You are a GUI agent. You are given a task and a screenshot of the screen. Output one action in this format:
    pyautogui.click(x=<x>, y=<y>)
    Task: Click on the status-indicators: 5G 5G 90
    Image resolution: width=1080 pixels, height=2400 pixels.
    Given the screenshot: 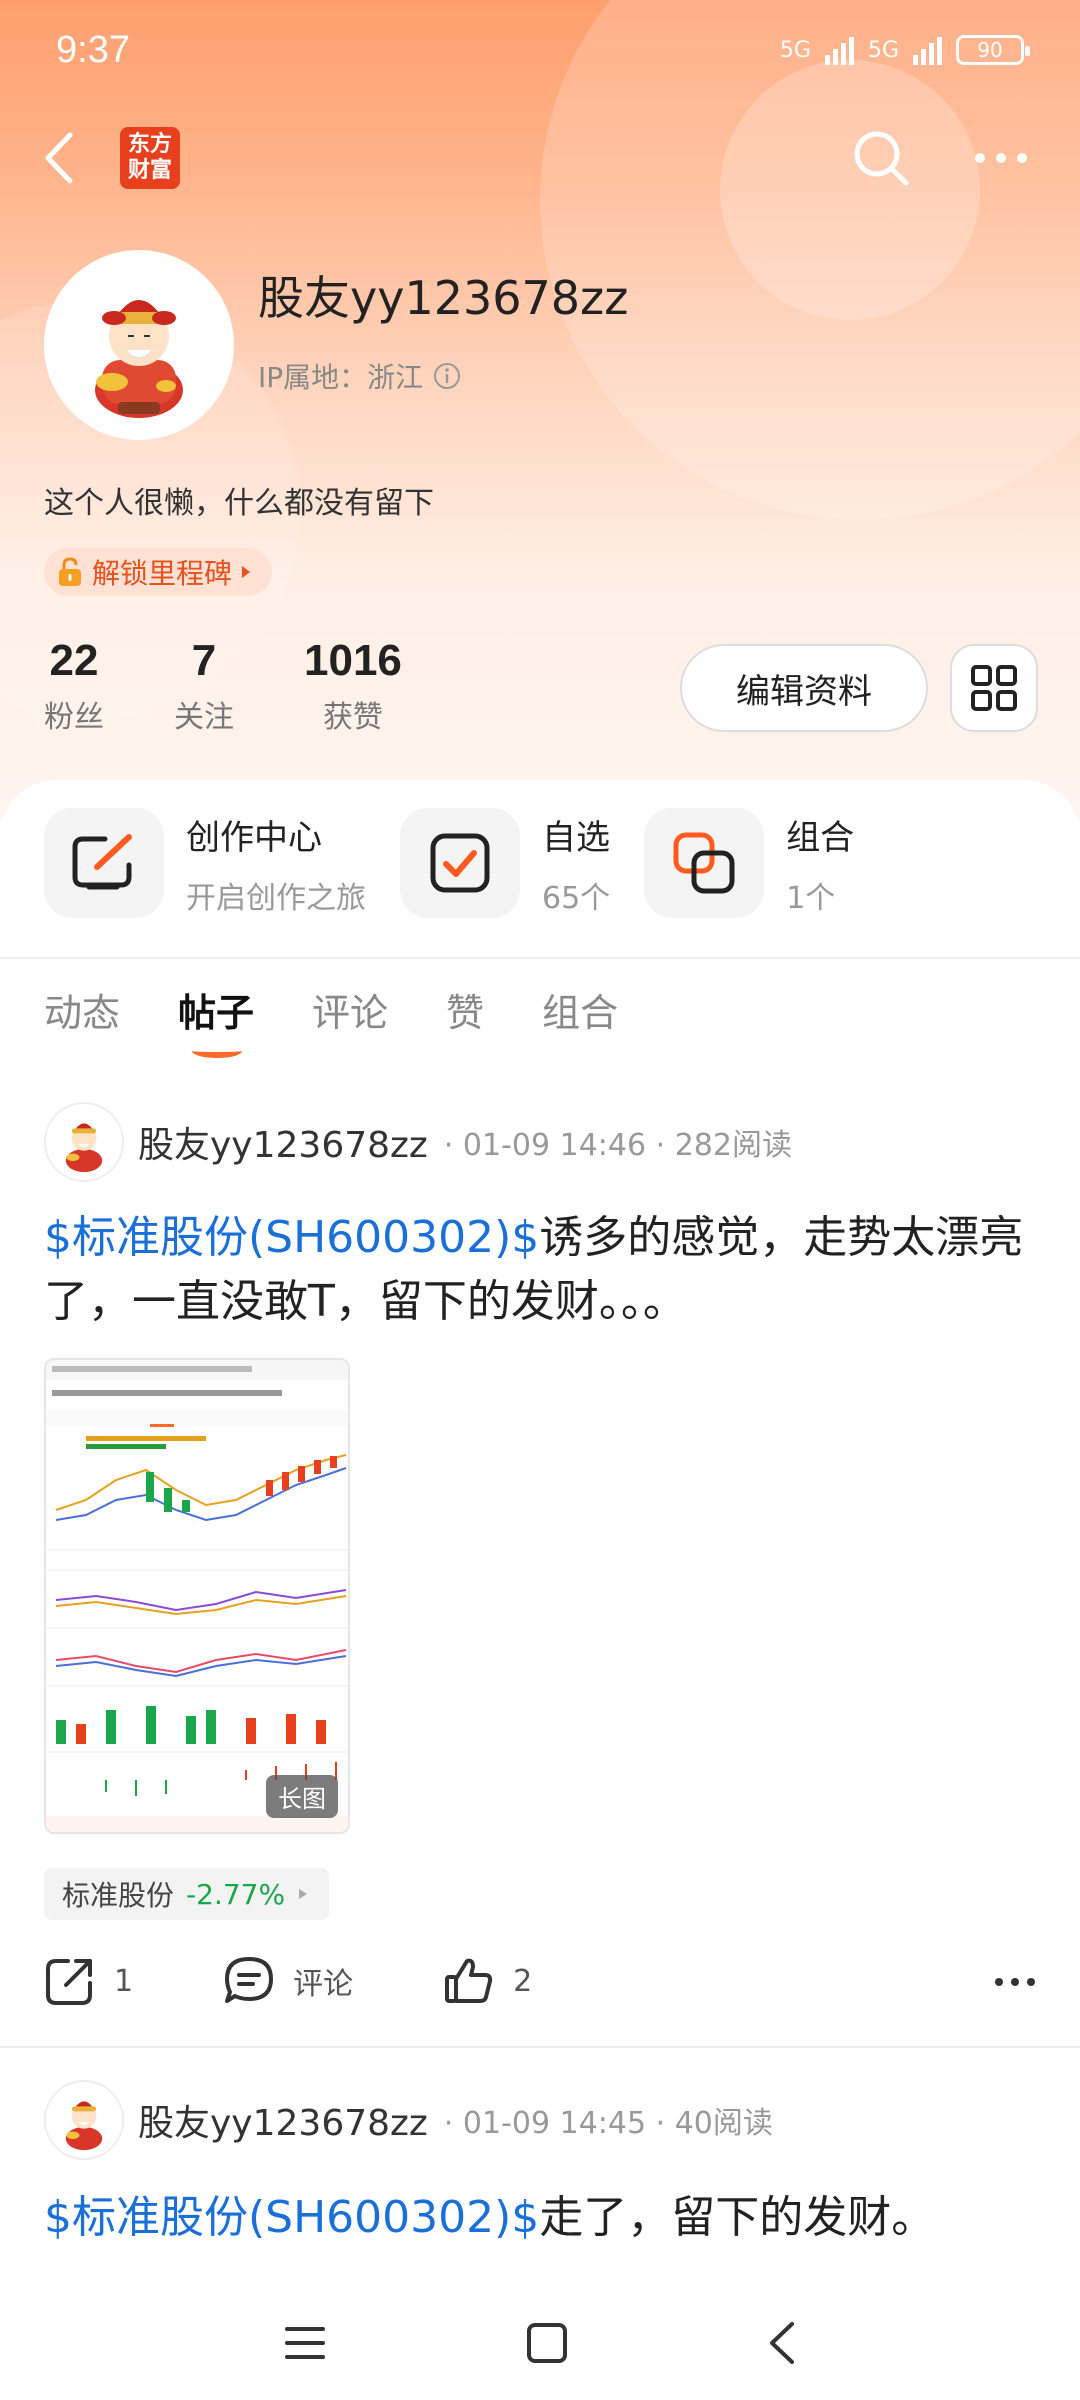 What is the action you would take?
    pyautogui.click(x=904, y=50)
    